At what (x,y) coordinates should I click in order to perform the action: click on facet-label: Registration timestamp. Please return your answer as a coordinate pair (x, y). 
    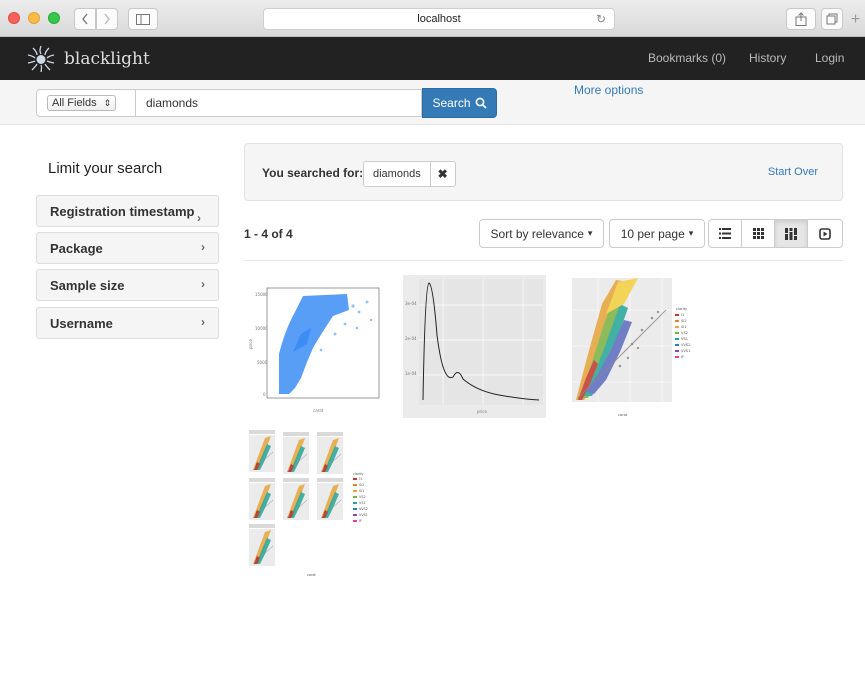
    Looking at the image, I should click on (122, 211).